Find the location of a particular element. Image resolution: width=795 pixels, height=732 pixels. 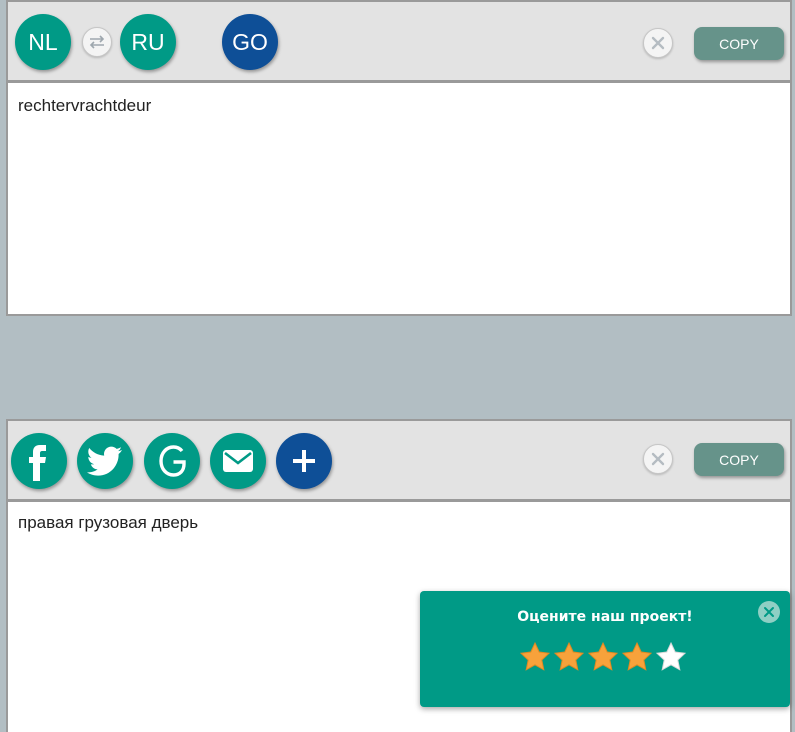

rating-stars is located at coordinates (603, 657).